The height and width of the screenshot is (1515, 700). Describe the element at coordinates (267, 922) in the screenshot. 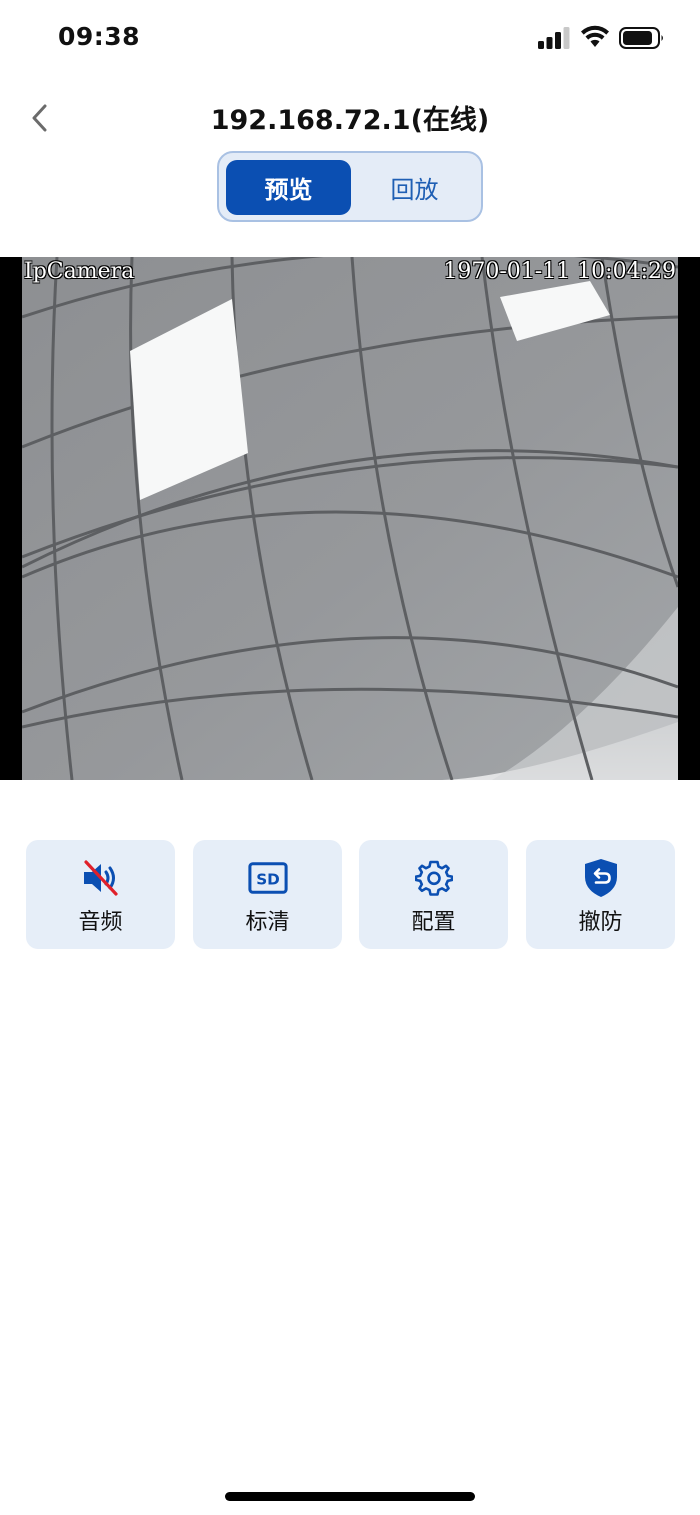

I see `quality-label: 标清` at that location.